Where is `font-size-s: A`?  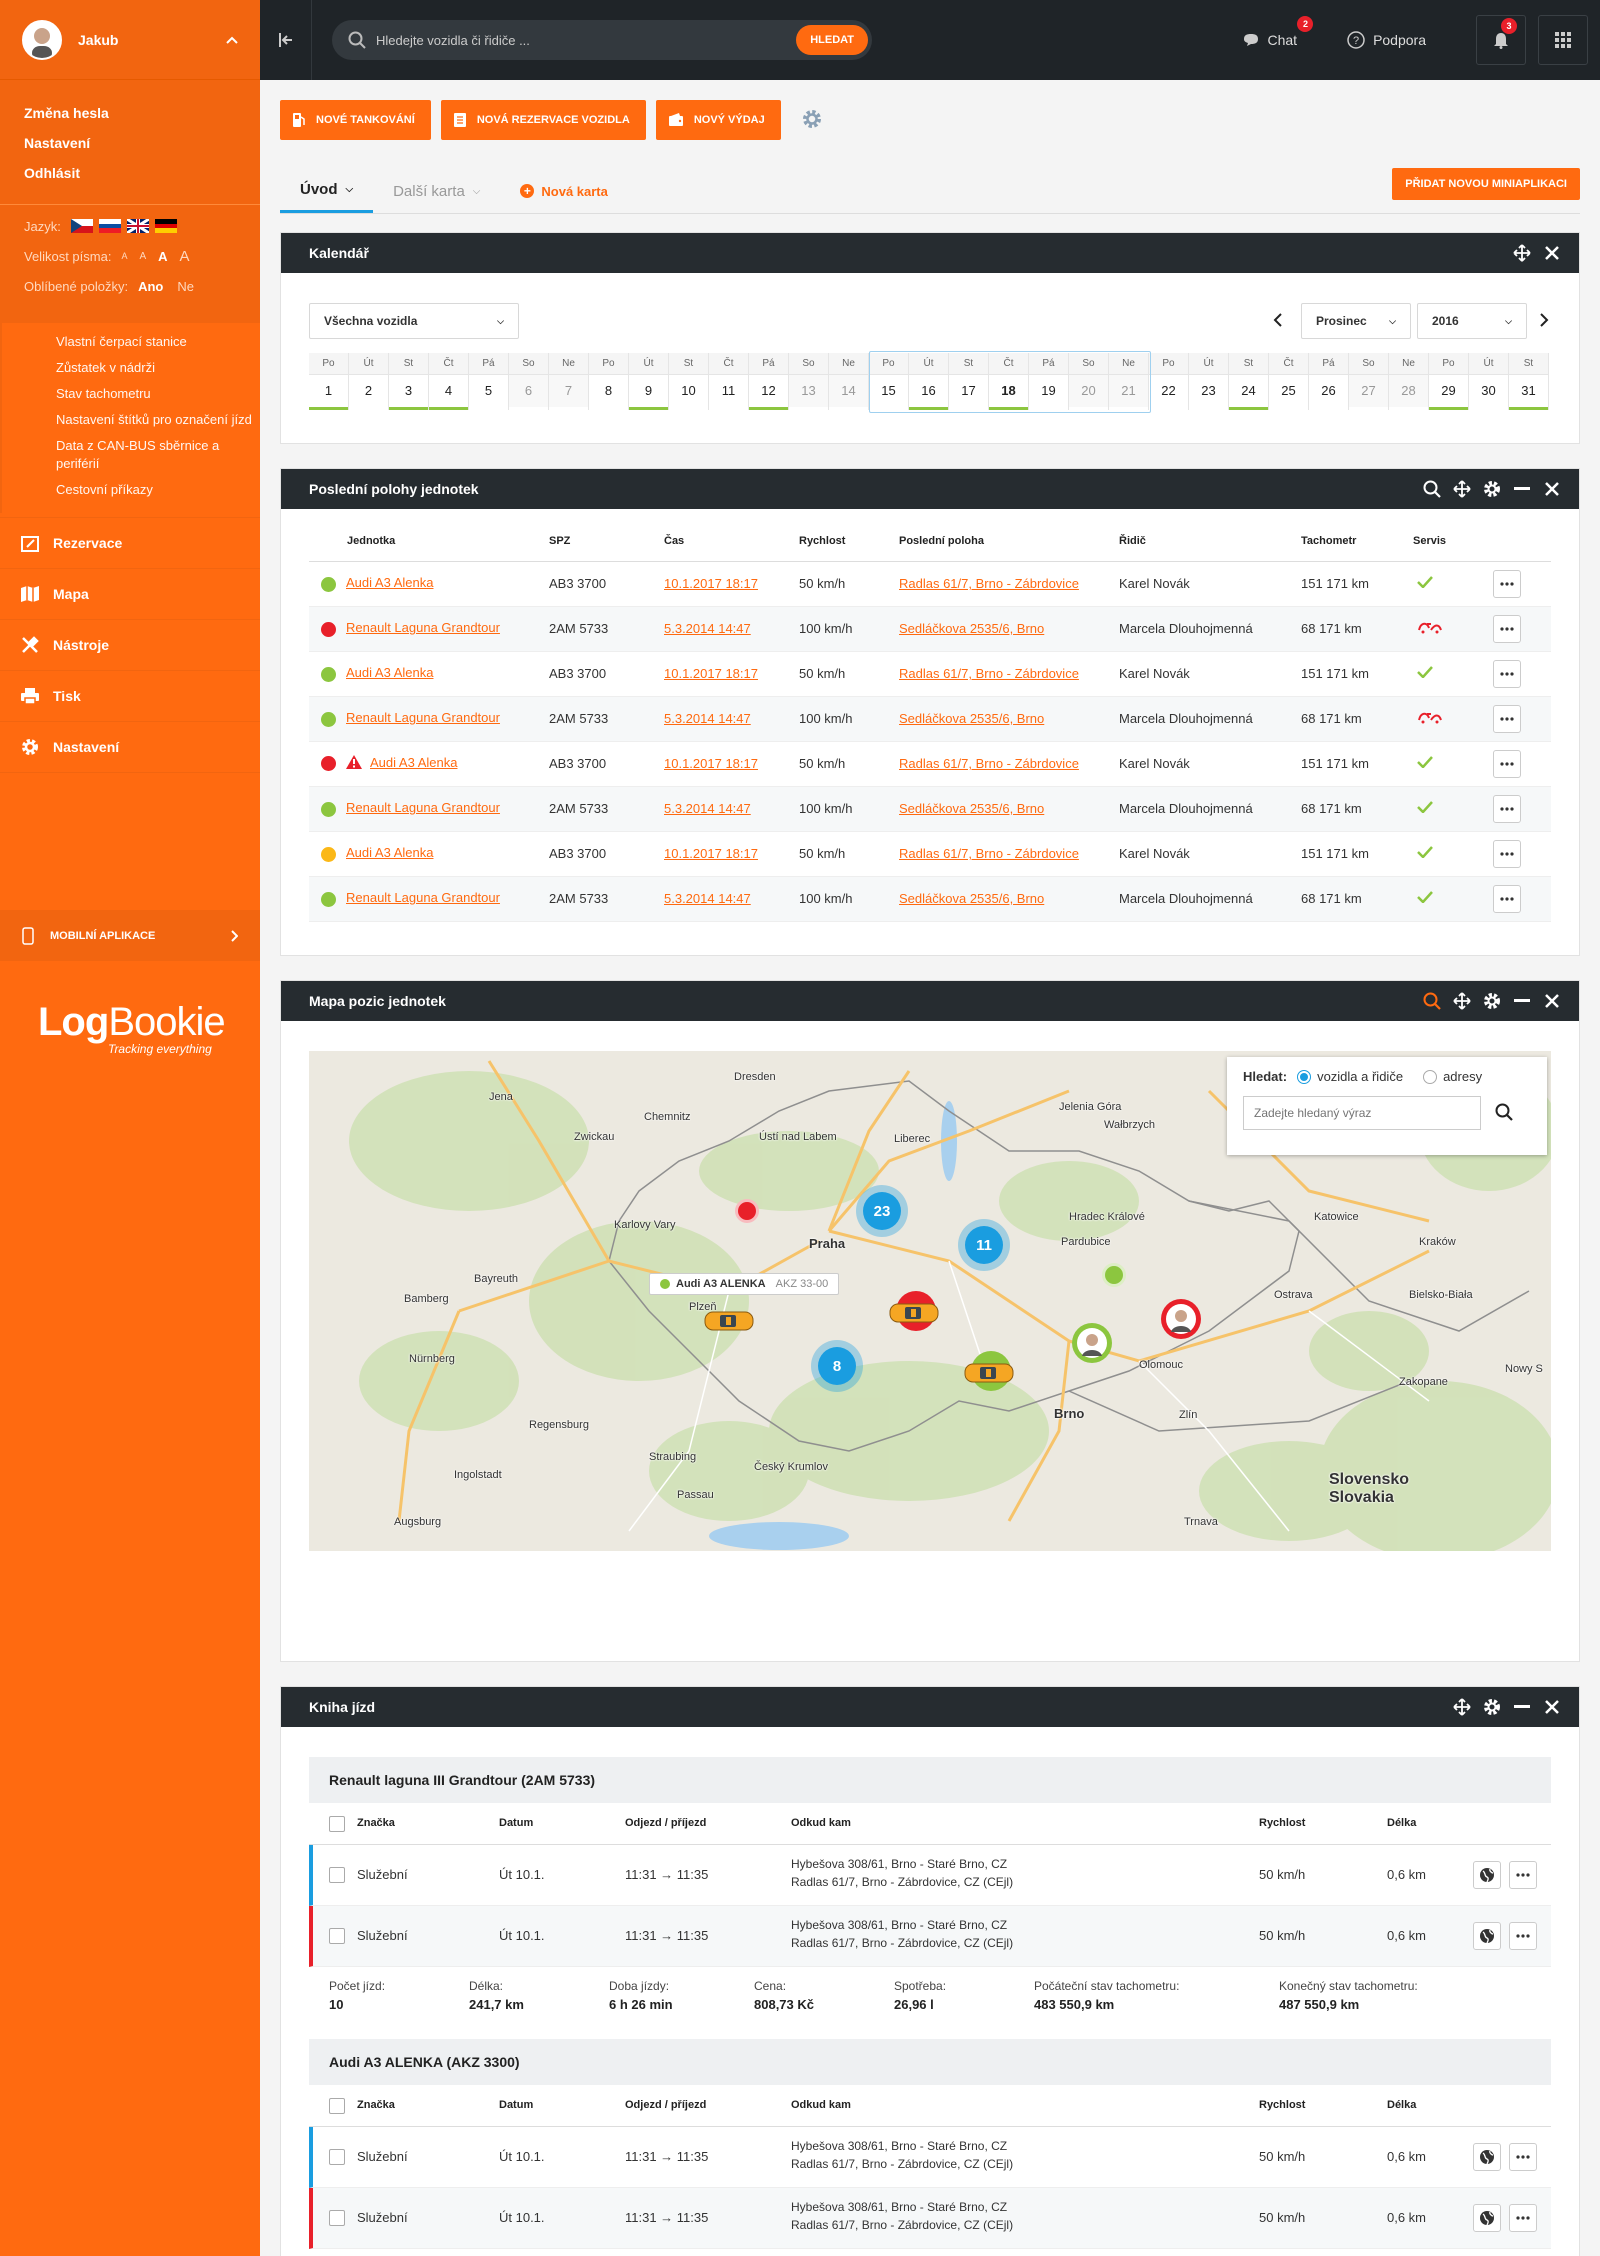
font-size-s: A is located at coordinates (142, 256).